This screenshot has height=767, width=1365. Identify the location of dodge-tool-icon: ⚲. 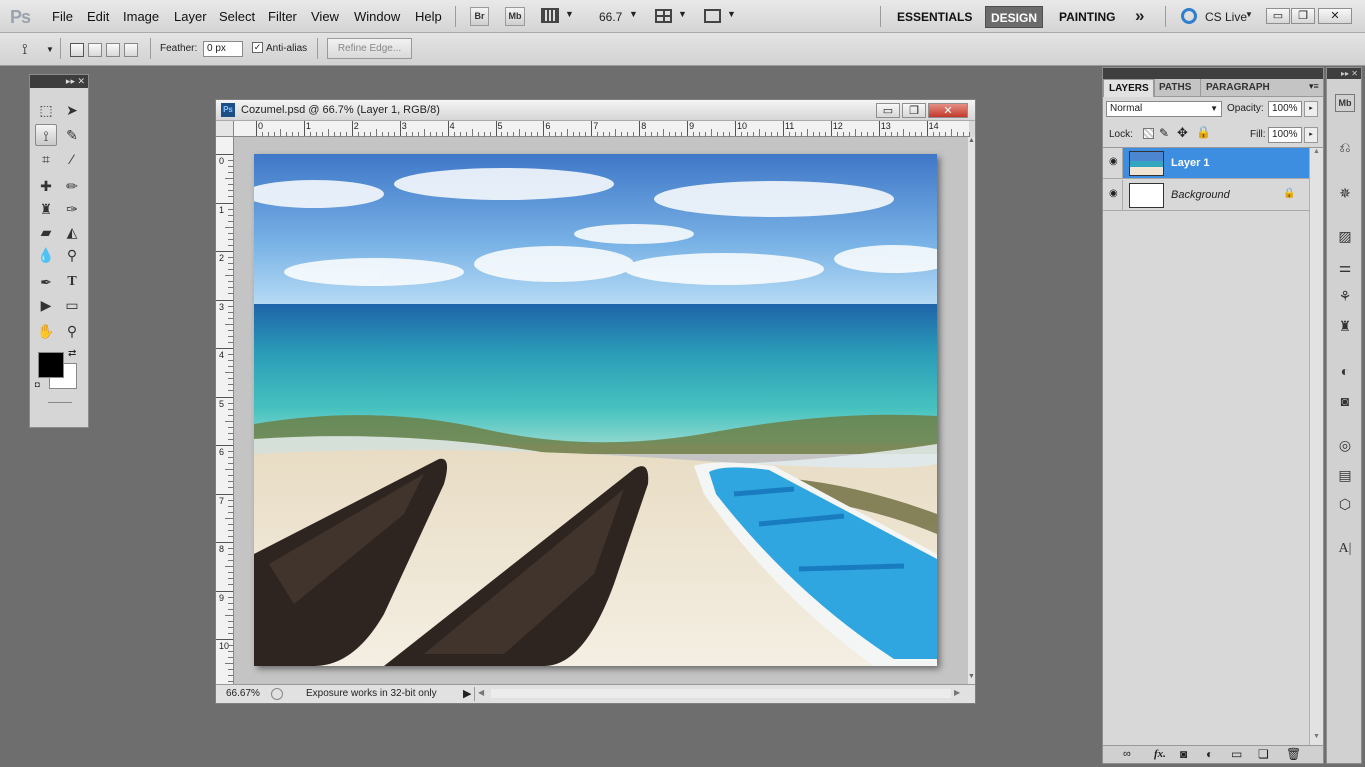
(72, 255).